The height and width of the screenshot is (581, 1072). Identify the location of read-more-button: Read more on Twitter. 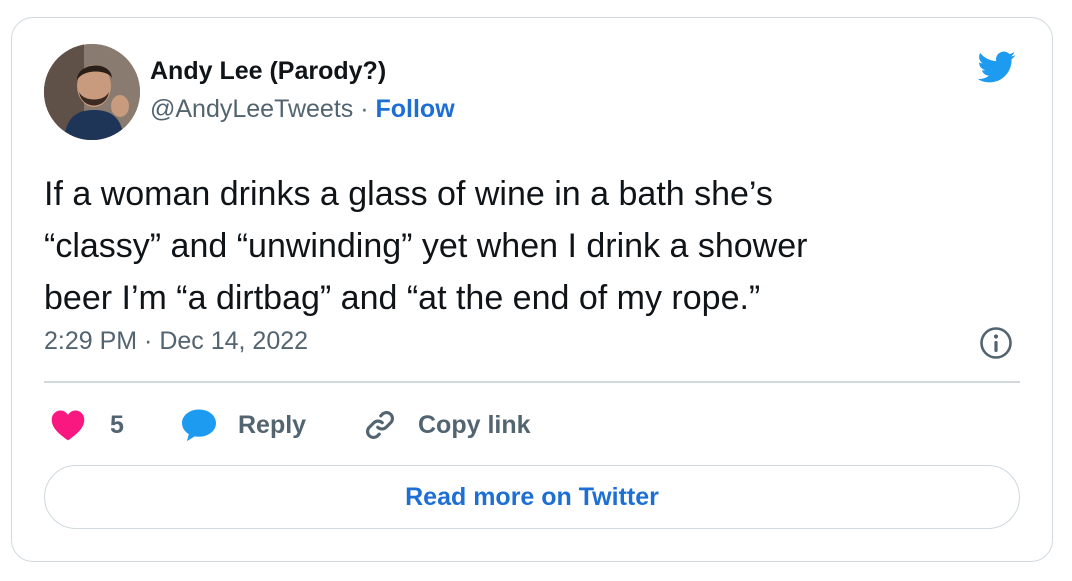
(532, 497).